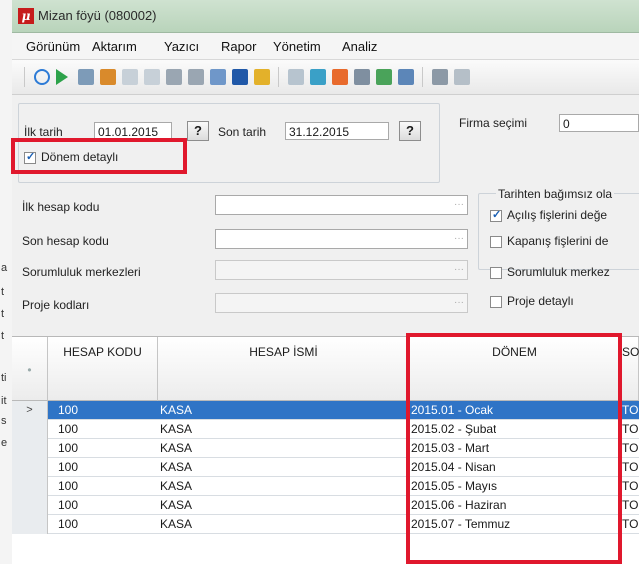 Image resolution: width=639 pixels, height=565 pixels. I want to click on window-title: Mizan föyü (080002), so click(97, 15).